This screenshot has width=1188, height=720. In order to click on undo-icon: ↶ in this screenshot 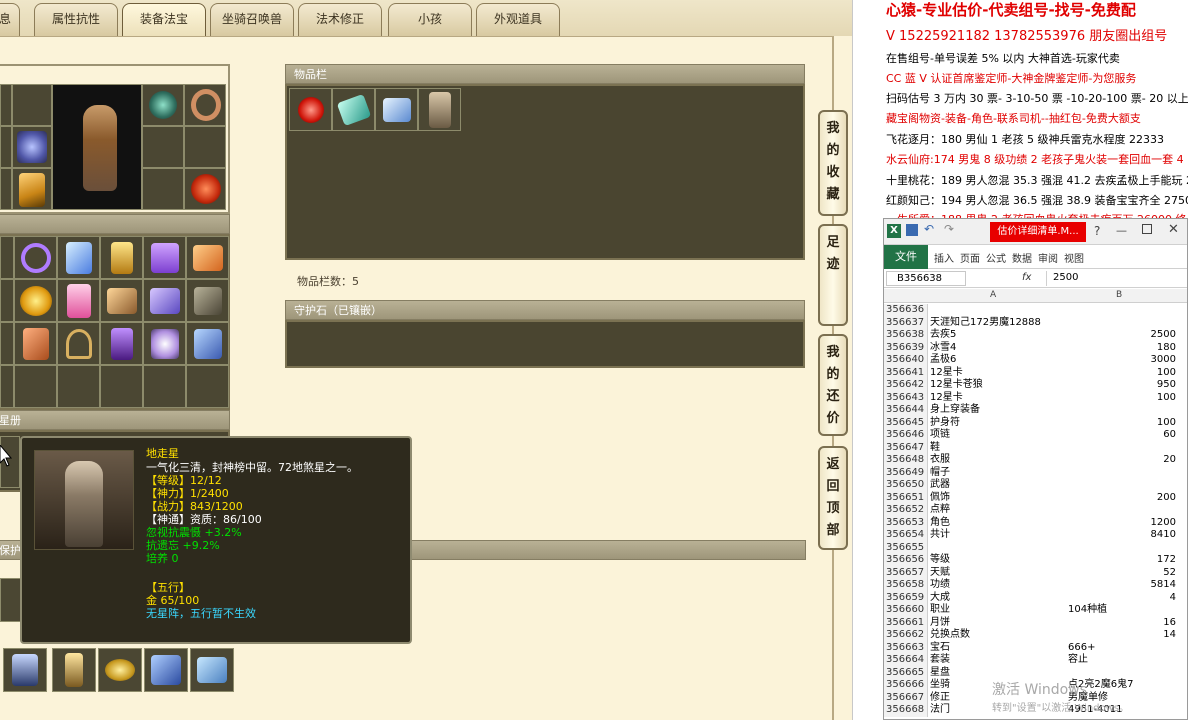, I will do `click(929, 229)`.